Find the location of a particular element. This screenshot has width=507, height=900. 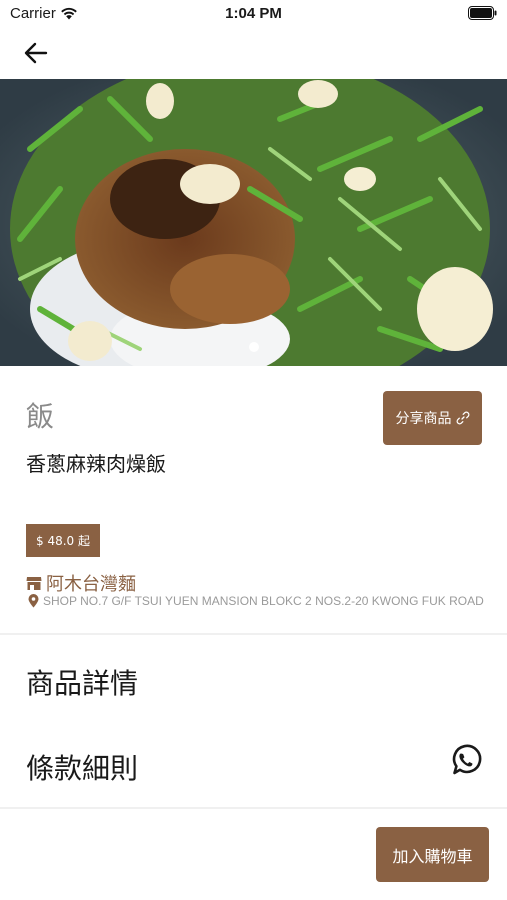

battery-icon is located at coordinates (482, 13).